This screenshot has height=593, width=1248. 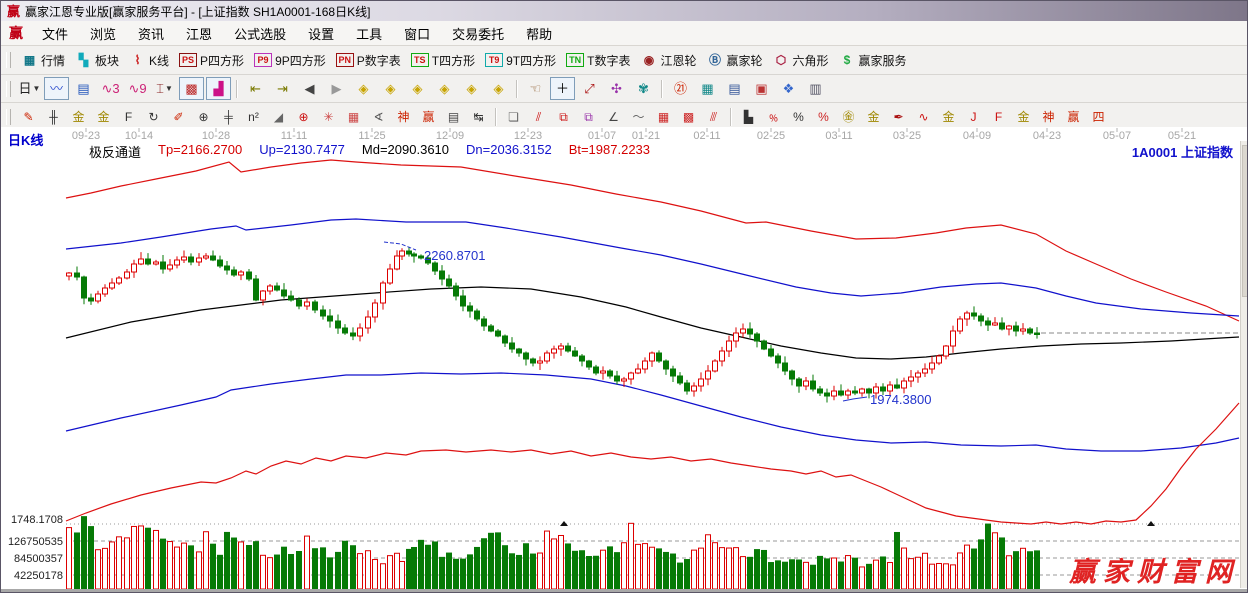 I want to click on percent-line-tool: %, so click(x=823, y=116).